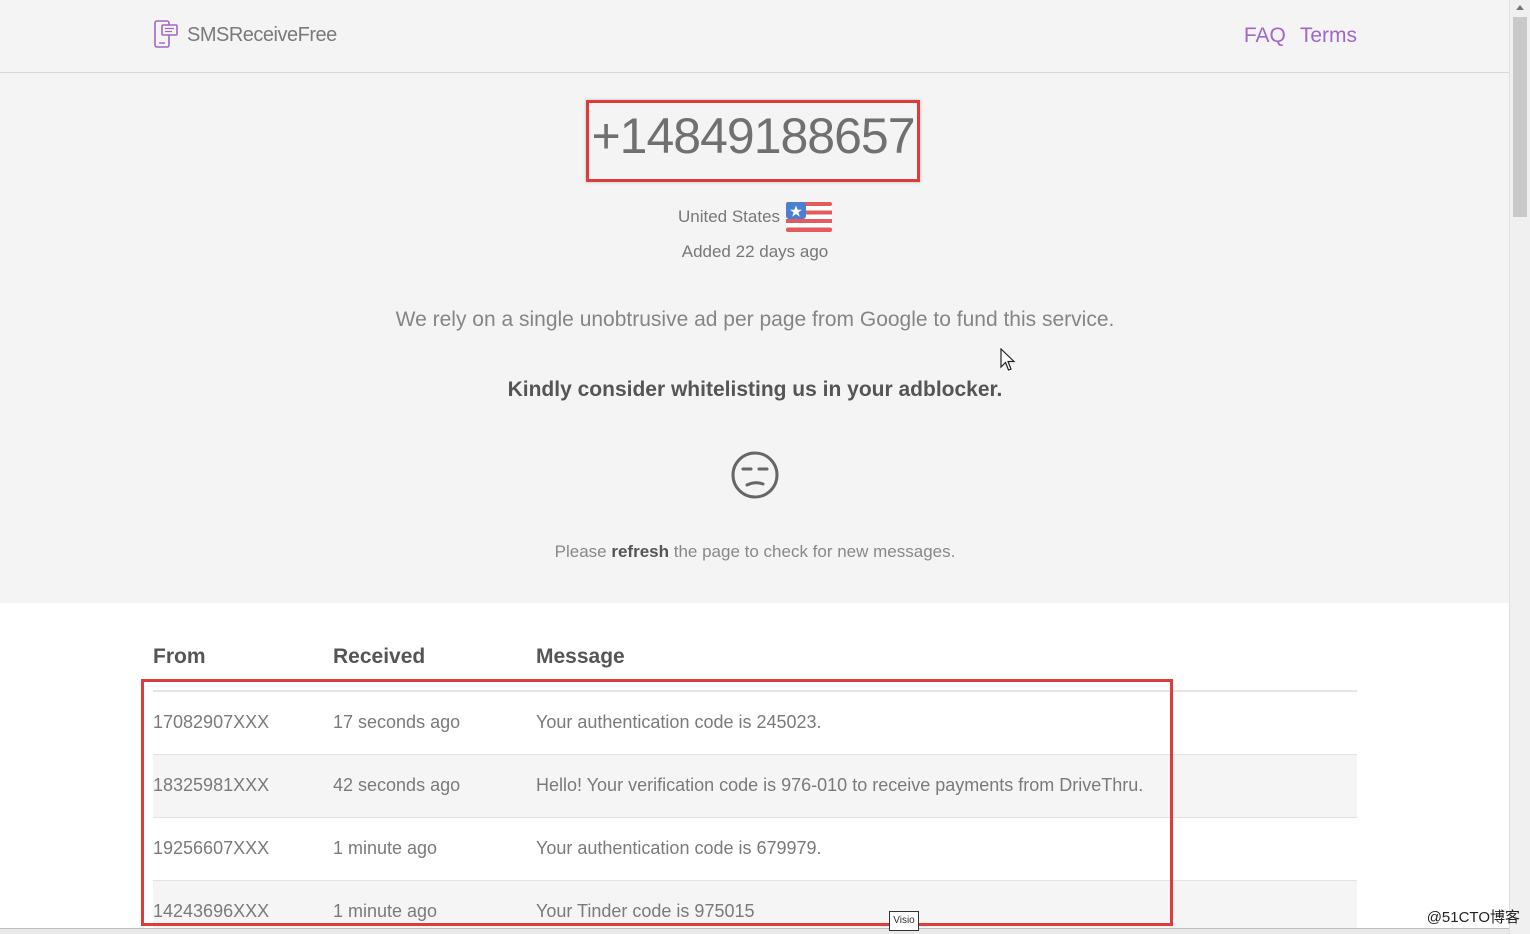 The image size is (1530, 934). Describe the element at coordinates (166, 34) in the screenshot. I see `phone-chat-icon` at that location.